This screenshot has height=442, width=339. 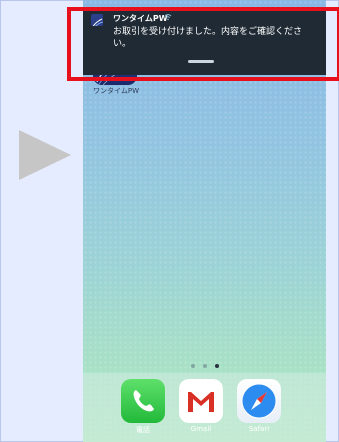 I want to click on page-indicator, so click(x=204, y=366).